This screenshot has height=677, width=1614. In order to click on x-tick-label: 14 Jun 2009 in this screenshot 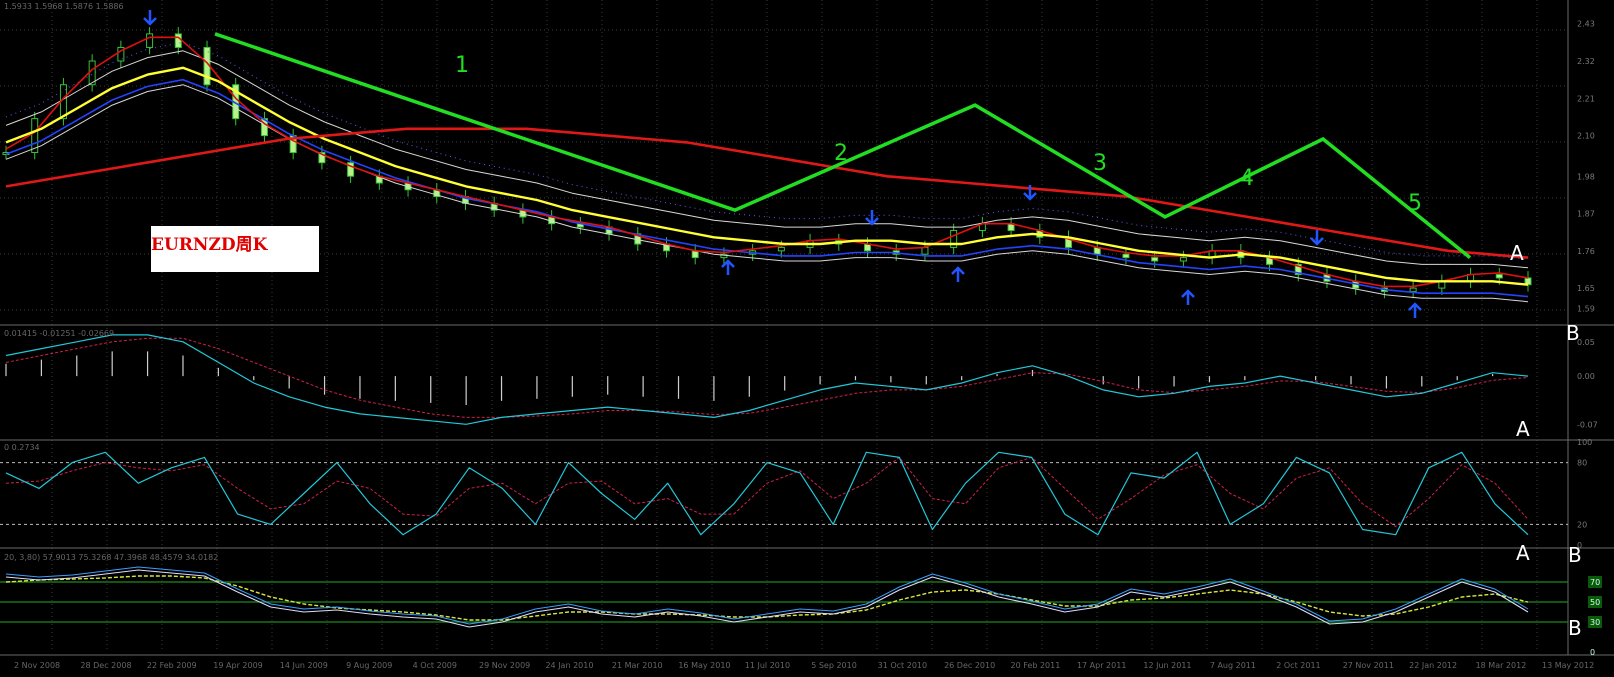, I will do `click(304, 665)`.